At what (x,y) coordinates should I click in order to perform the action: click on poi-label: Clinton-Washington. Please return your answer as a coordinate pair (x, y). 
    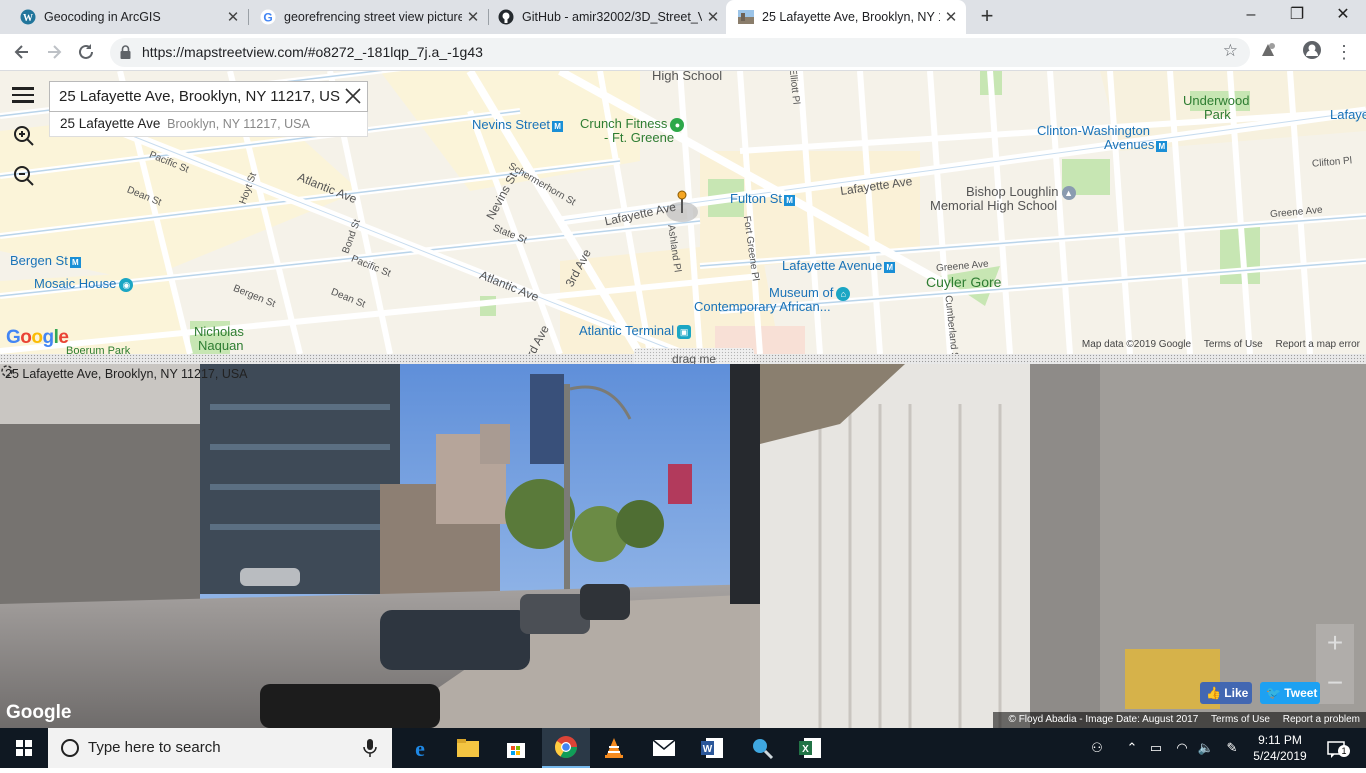
    Looking at the image, I should click on (1093, 131).